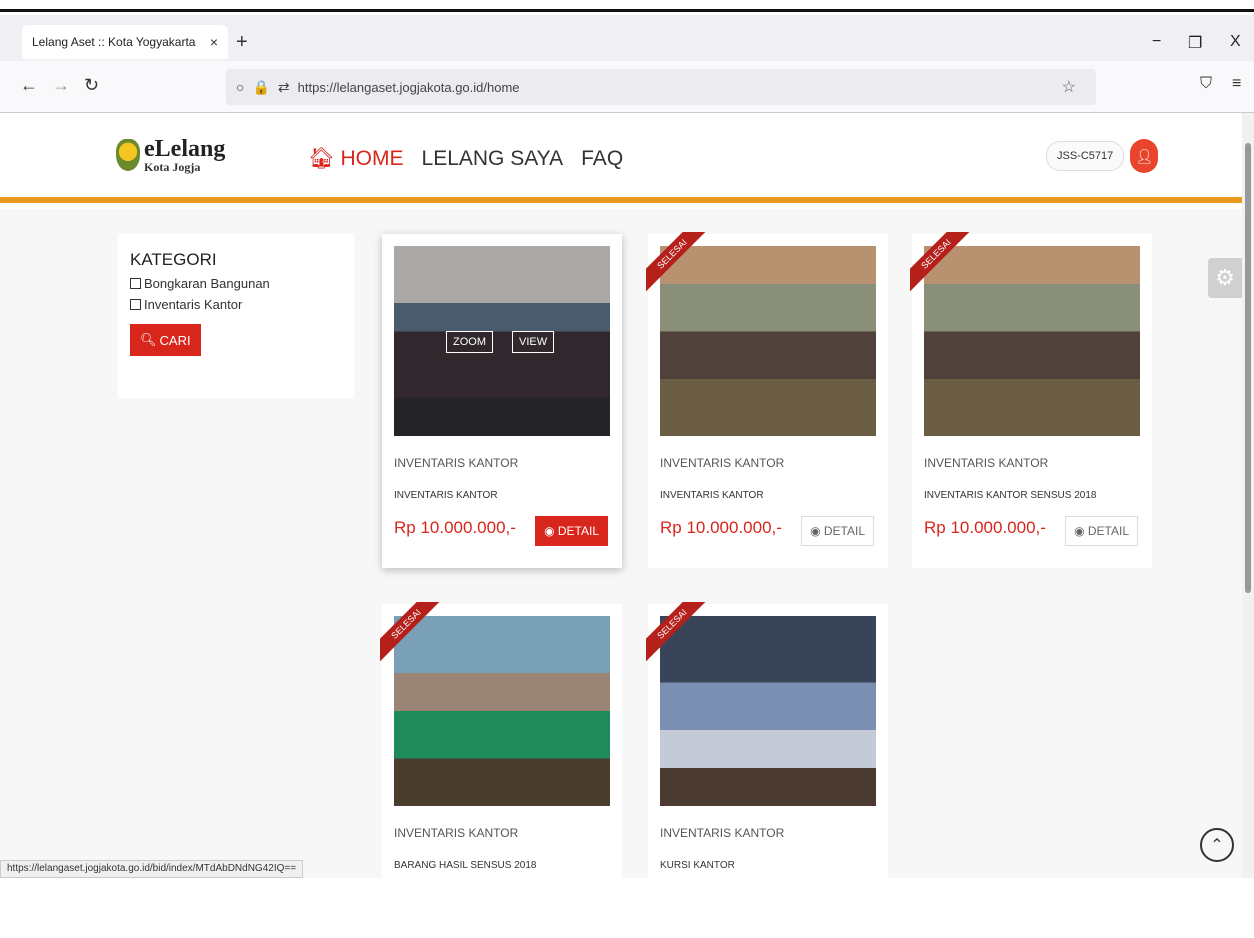 The image size is (1254, 938). I want to click on browser-tab-bar: Lelang Aset :: Kota Yogyakarta × + − ❐ X, so click(627, 38).